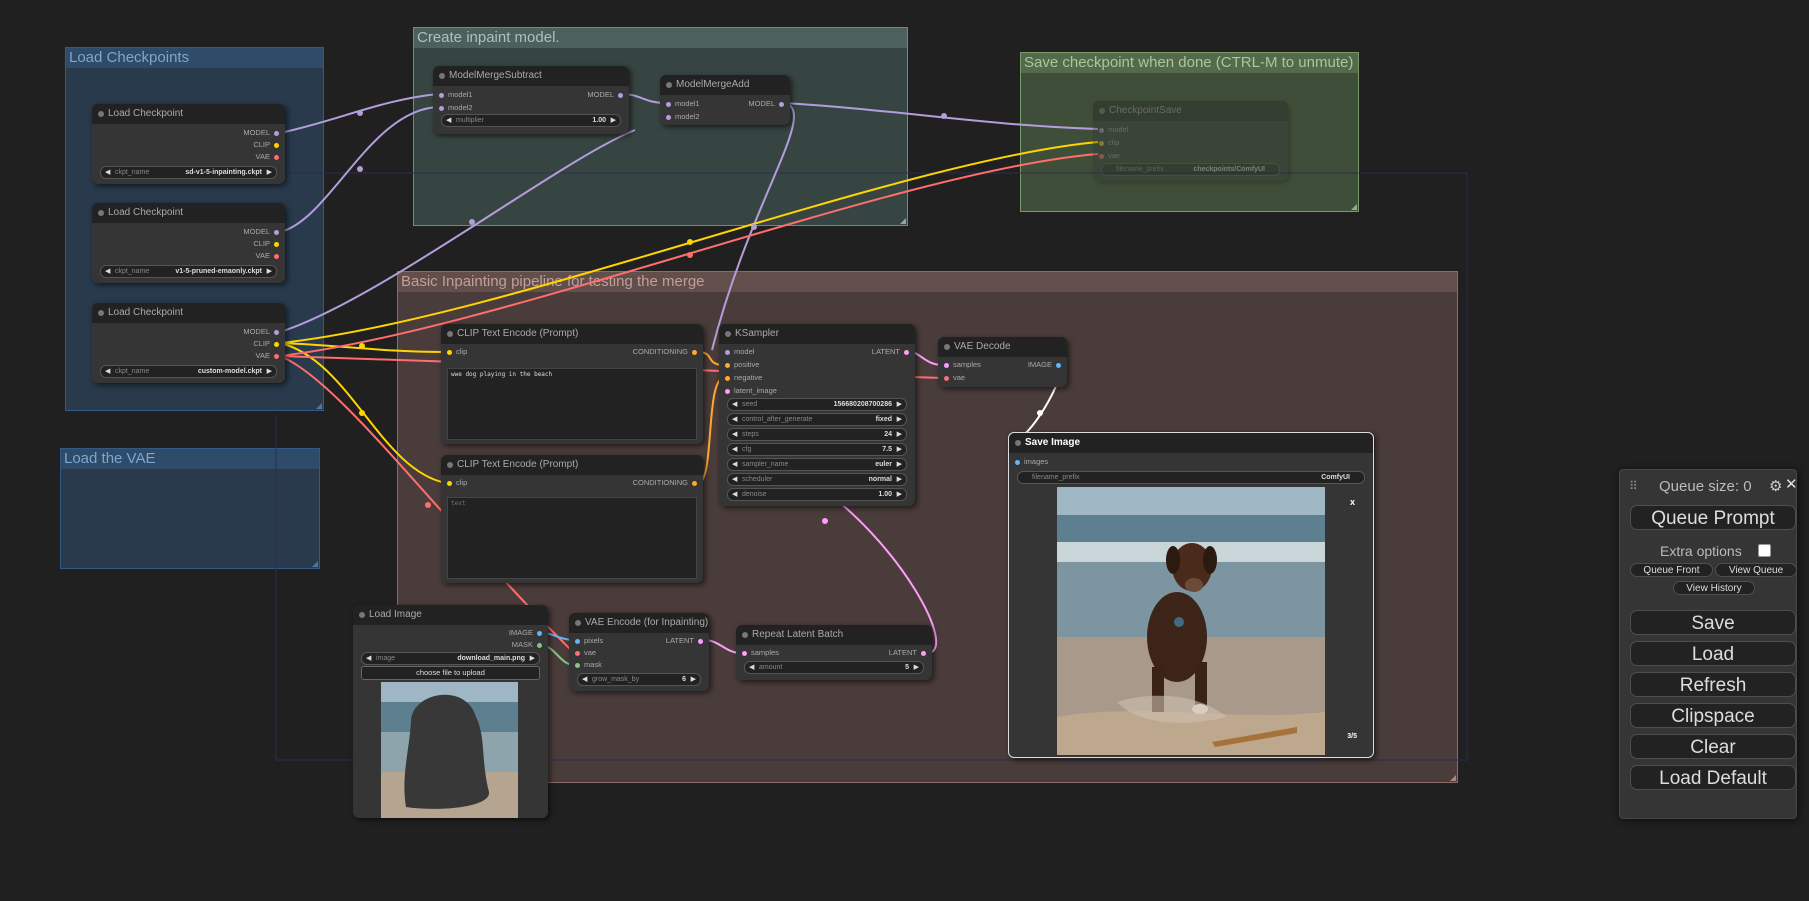 The image size is (1809, 901). I want to click on ckpt-name-combo: ◀ ckpt_name v1-5-pruned-emaonly.ckpt ▶, so click(188, 271).